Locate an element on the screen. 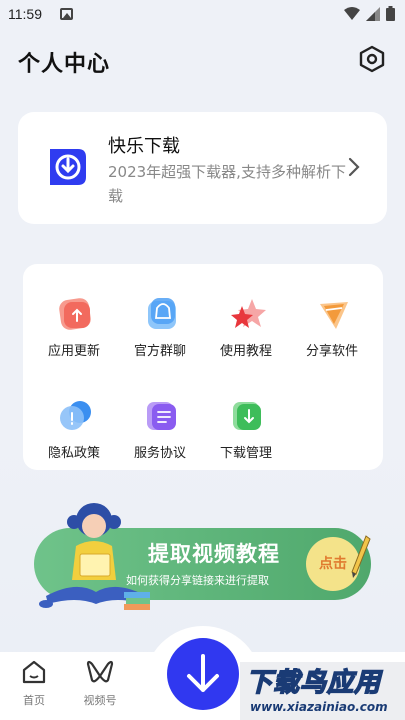 This screenshot has width=405, height=720. grid-item-label: 分享软件 is located at coordinates (331, 351).